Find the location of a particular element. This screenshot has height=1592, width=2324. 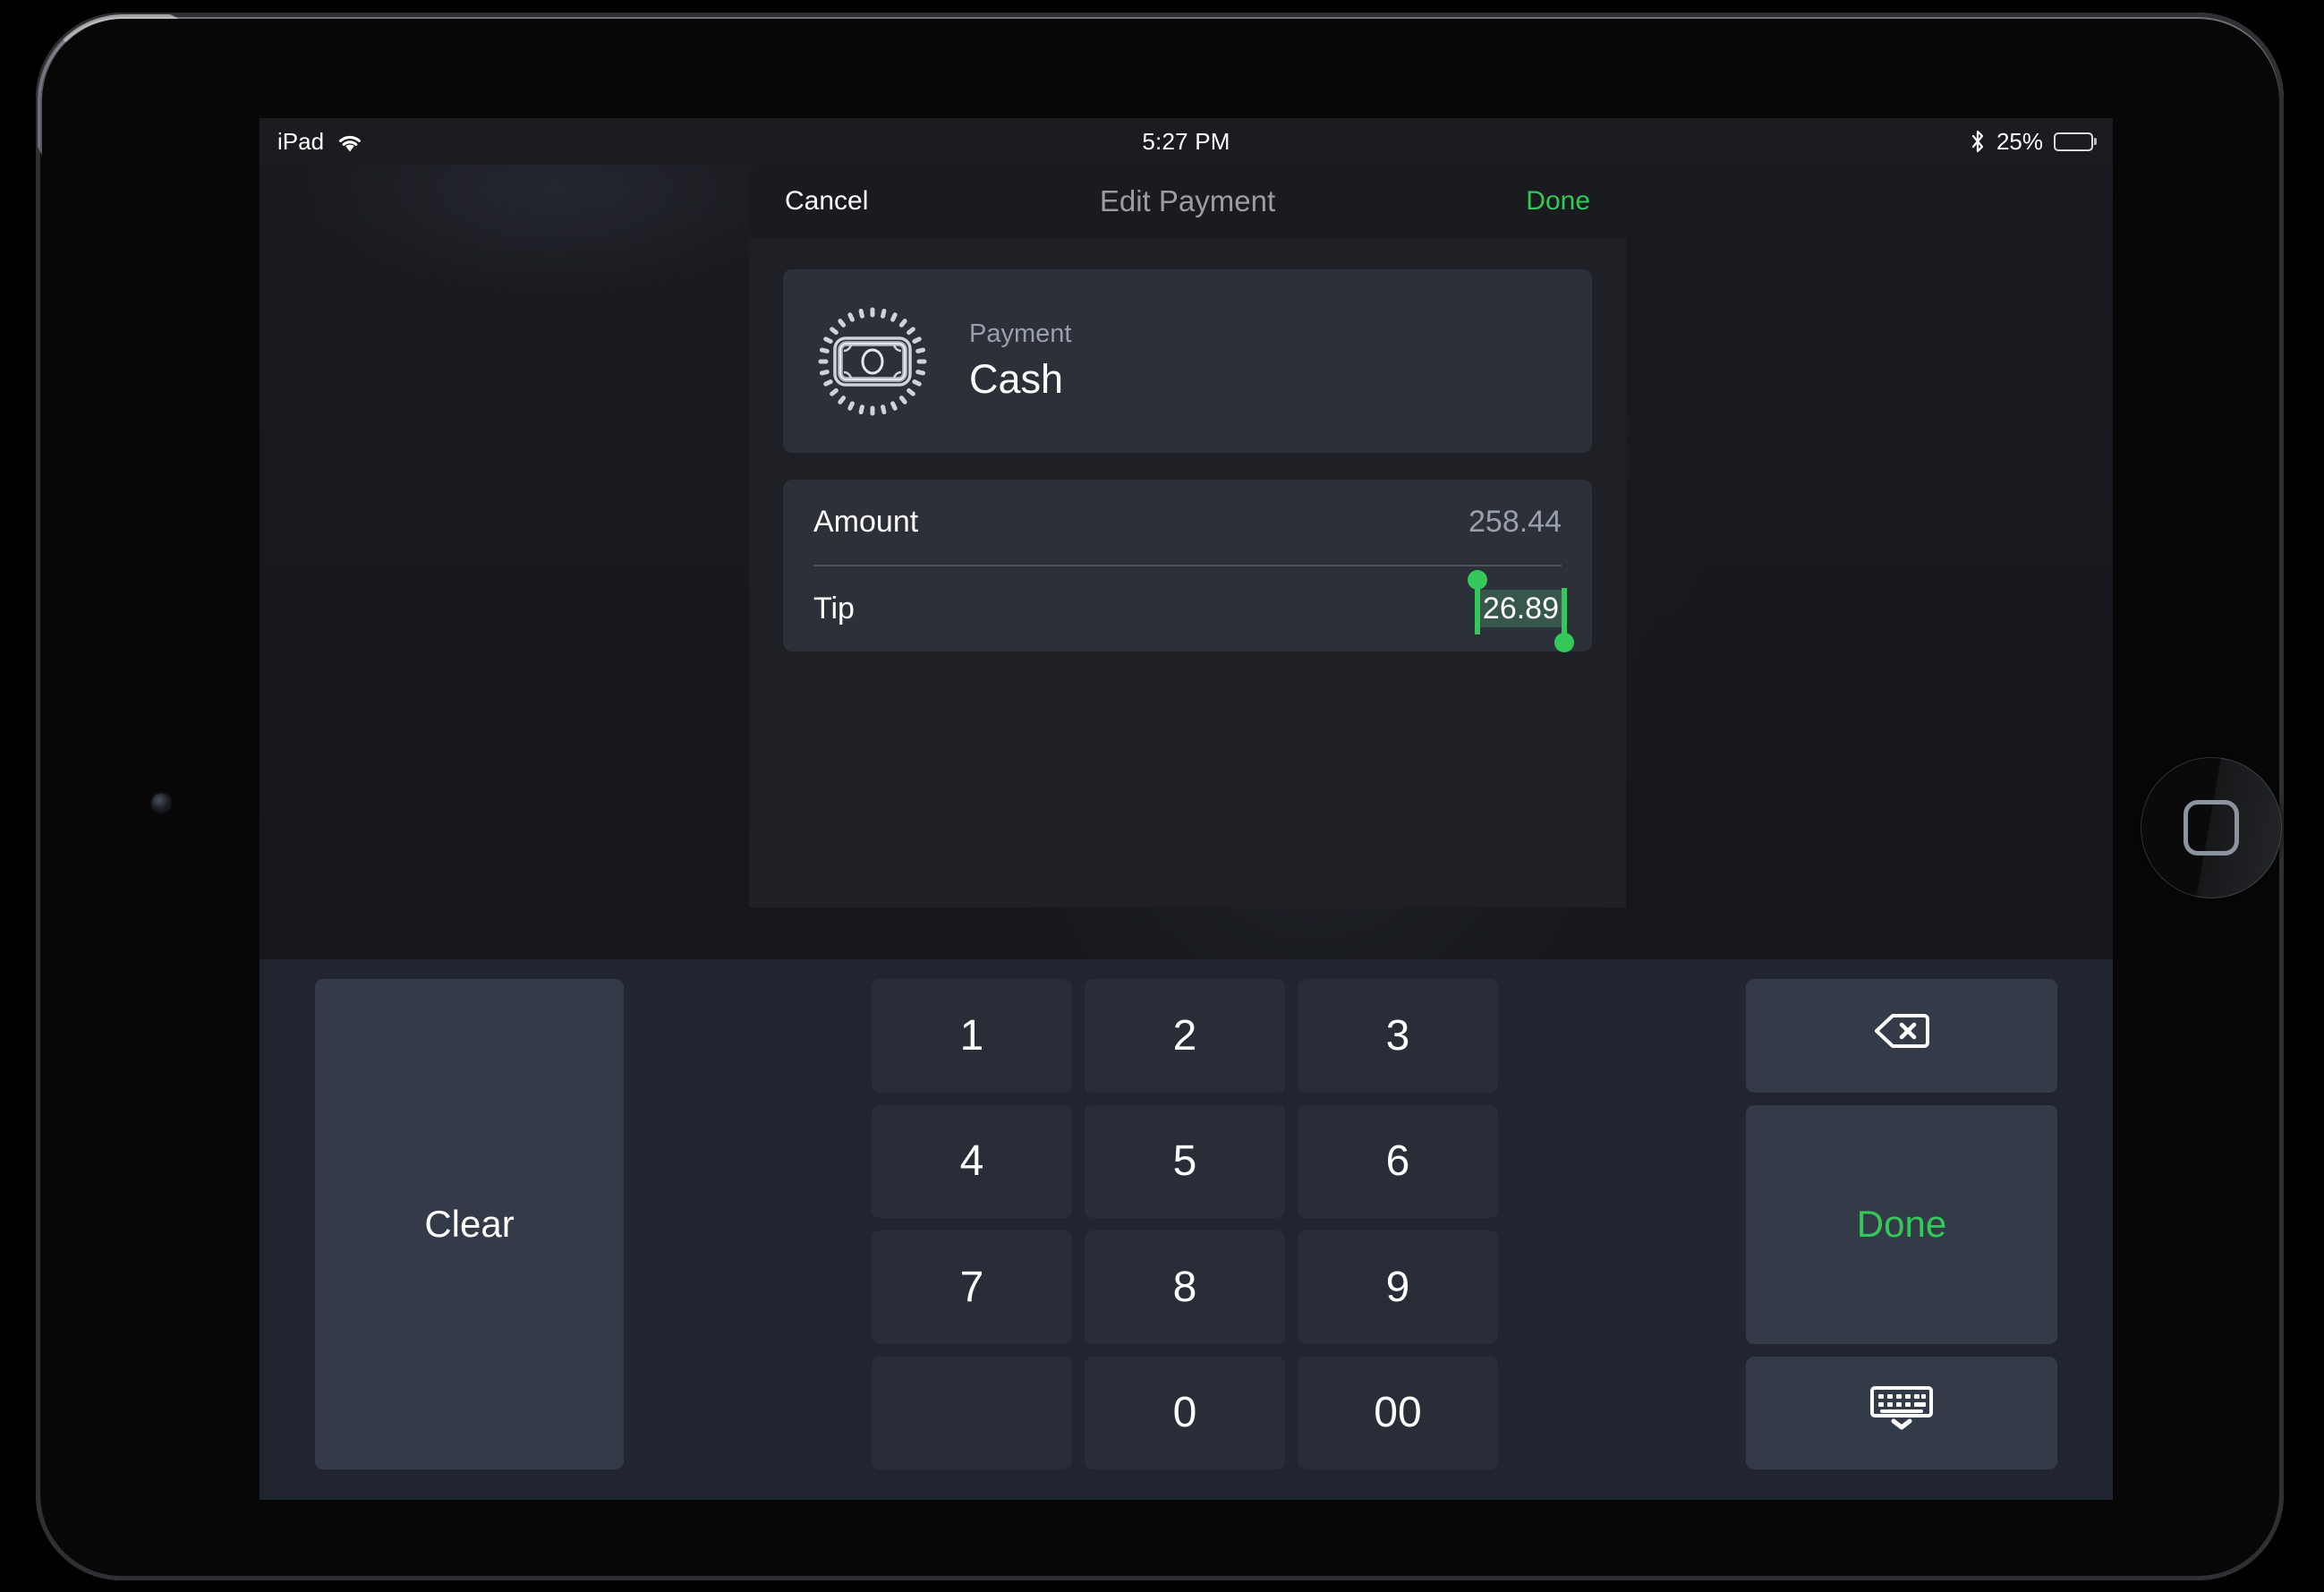

home-square-icon is located at coordinates (2211, 828).